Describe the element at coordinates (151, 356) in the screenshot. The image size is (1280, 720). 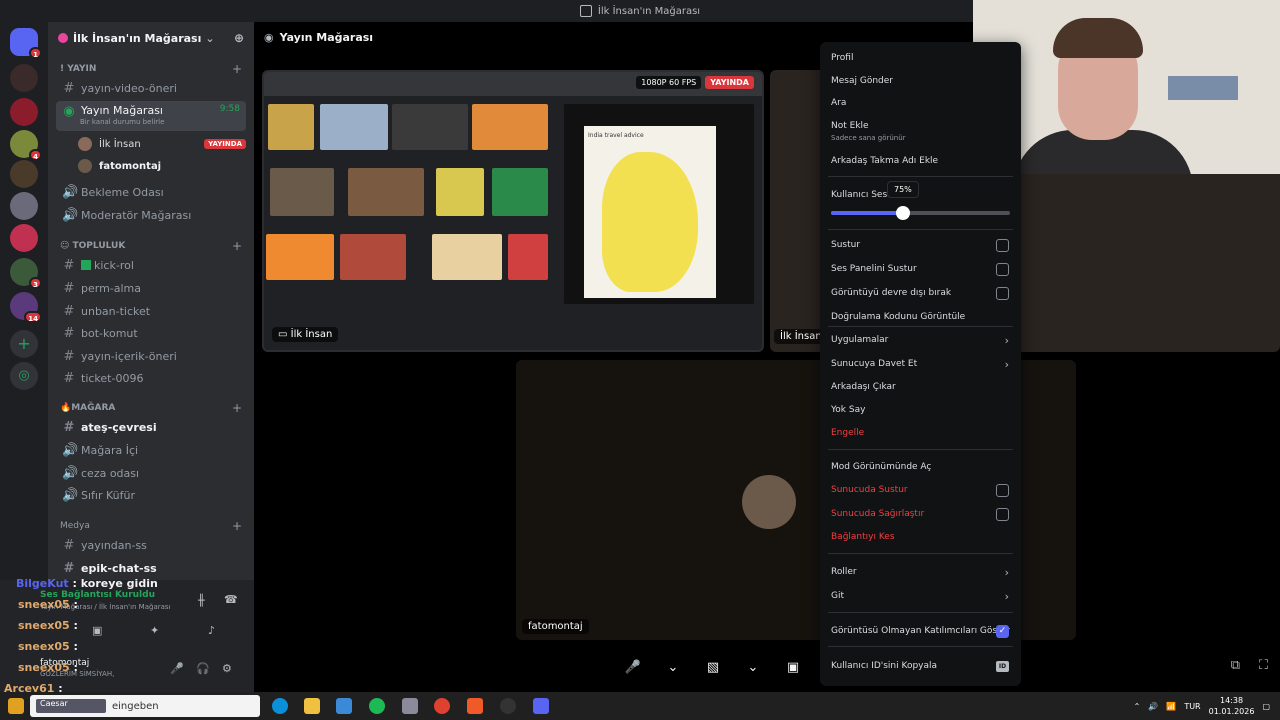
I see `channel-yayin-icerik: # yayın-içerik-öneri` at that location.